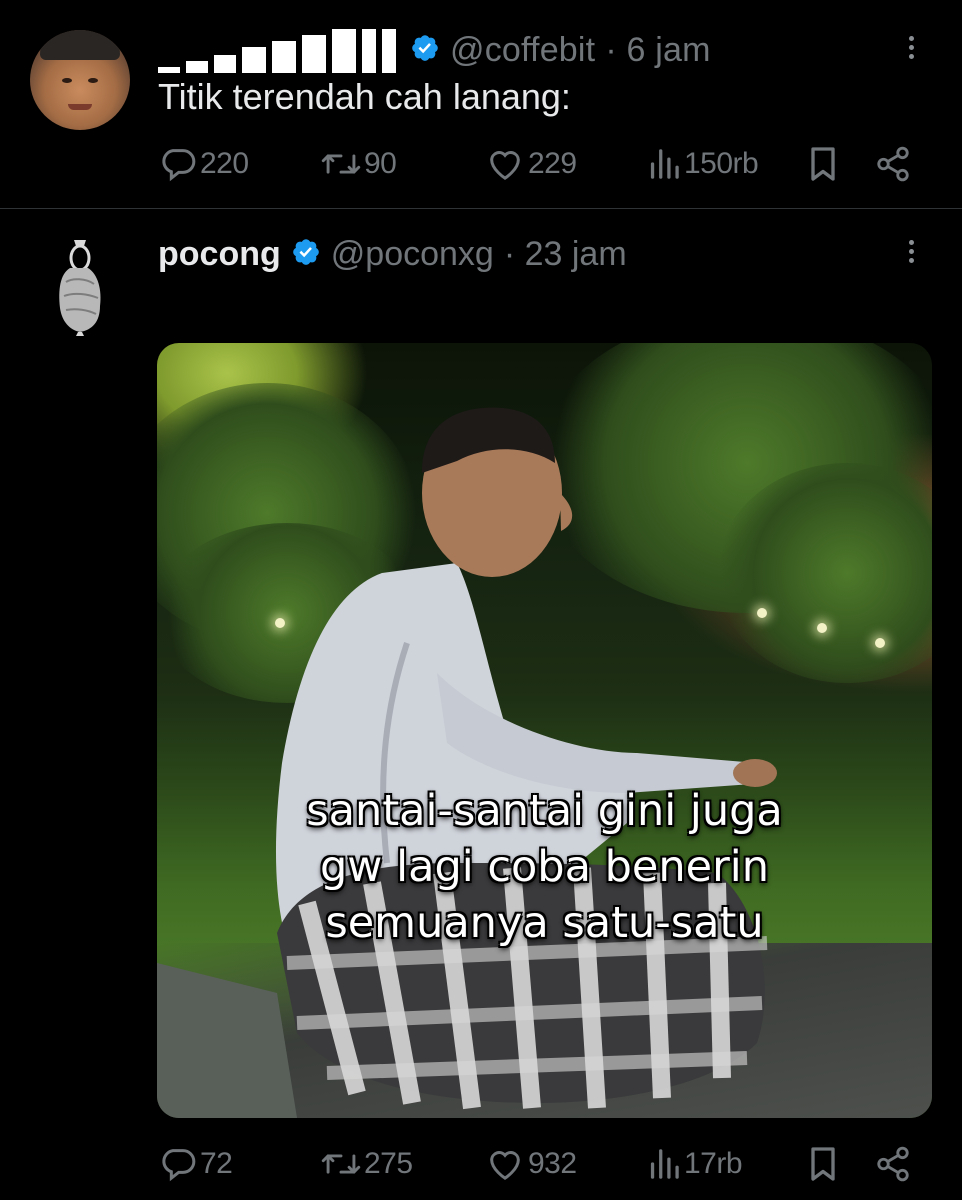 This screenshot has width=962, height=1200. I want to click on reply-count: 72, so click(216, 1163).